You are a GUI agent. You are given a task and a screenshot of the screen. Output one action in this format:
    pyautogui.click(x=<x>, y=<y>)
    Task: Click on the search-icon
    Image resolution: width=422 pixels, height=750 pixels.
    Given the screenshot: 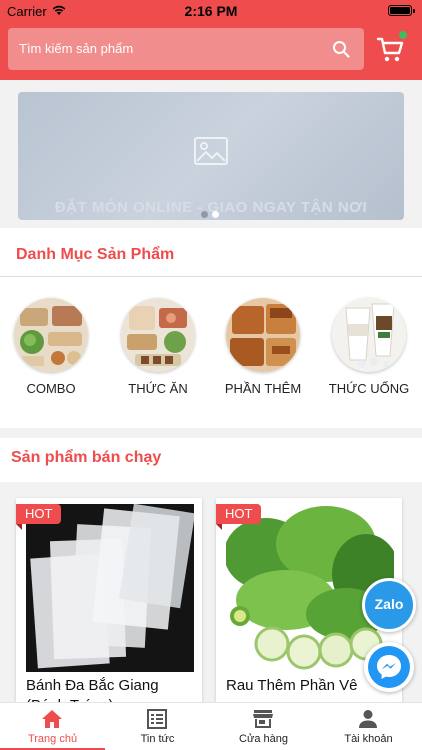 What is the action you would take?
    pyautogui.click(x=341, y=49)
    